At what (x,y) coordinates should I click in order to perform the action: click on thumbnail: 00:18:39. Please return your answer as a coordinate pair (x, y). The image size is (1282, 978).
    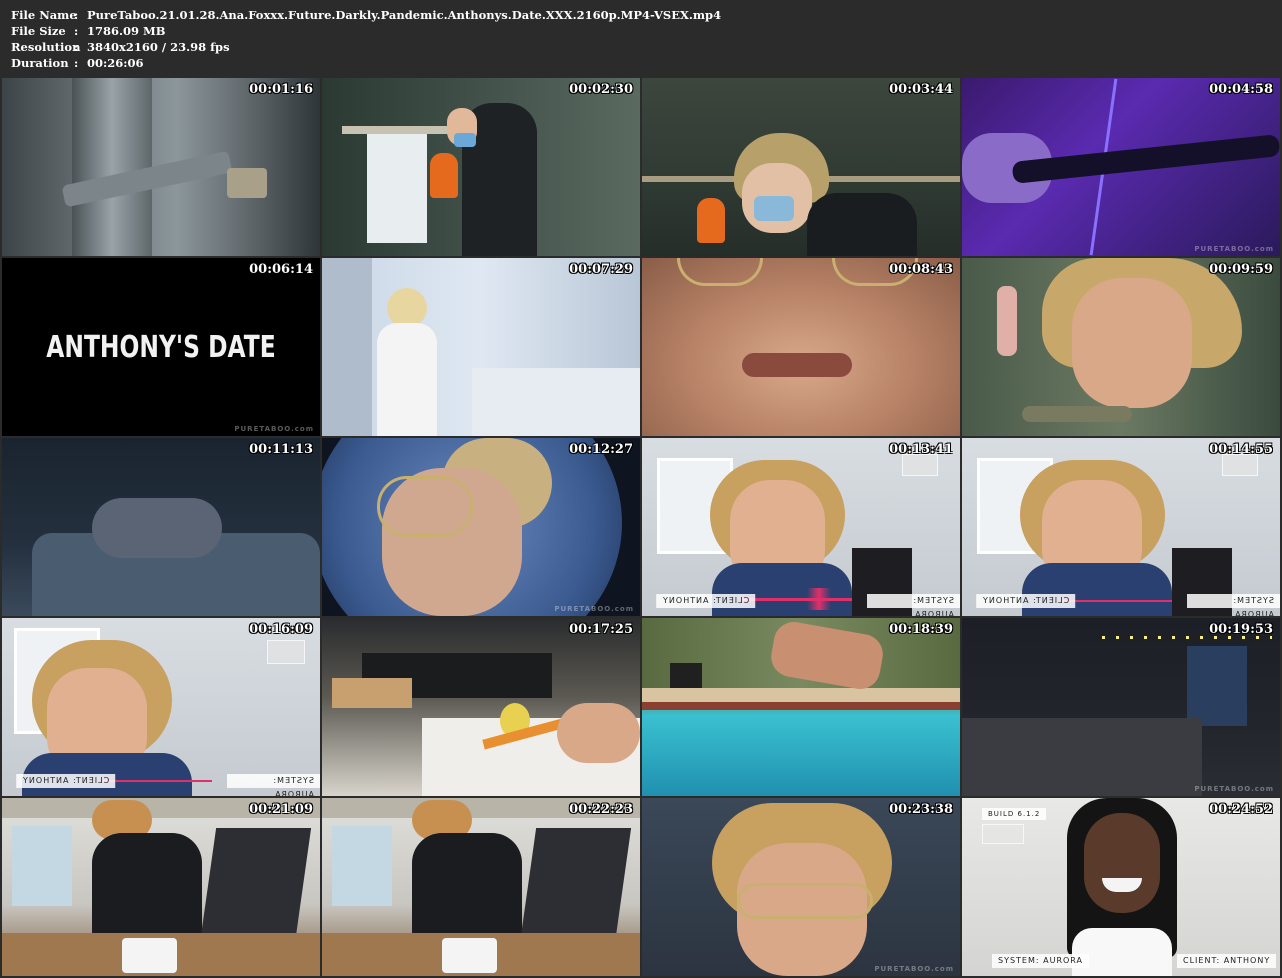
    Looking at the image, I should click on (801, 707).